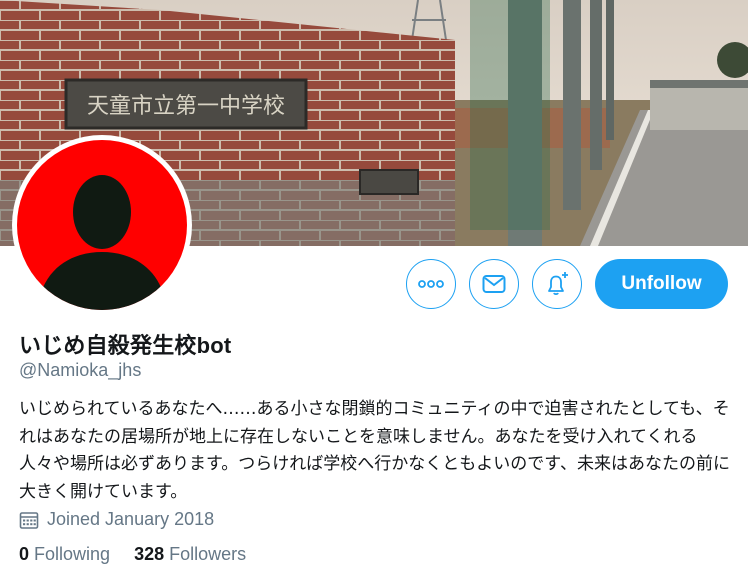 This screenshot has width=748, height=582. What do you see at coordinates (208, 554) in the screenshot?
I see `followers-label: Followers` at bounding box center [208, 554].